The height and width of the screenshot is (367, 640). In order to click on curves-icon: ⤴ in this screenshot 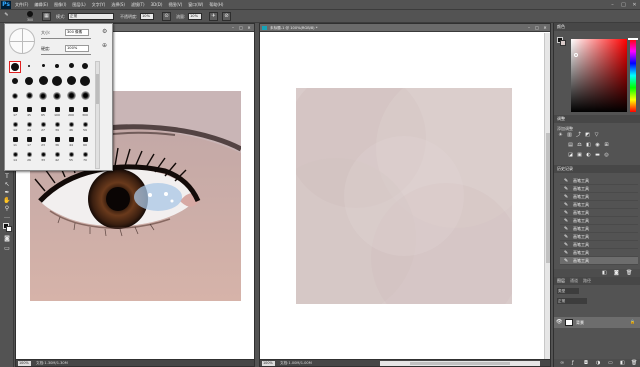, I will do `click(578, 135)`.